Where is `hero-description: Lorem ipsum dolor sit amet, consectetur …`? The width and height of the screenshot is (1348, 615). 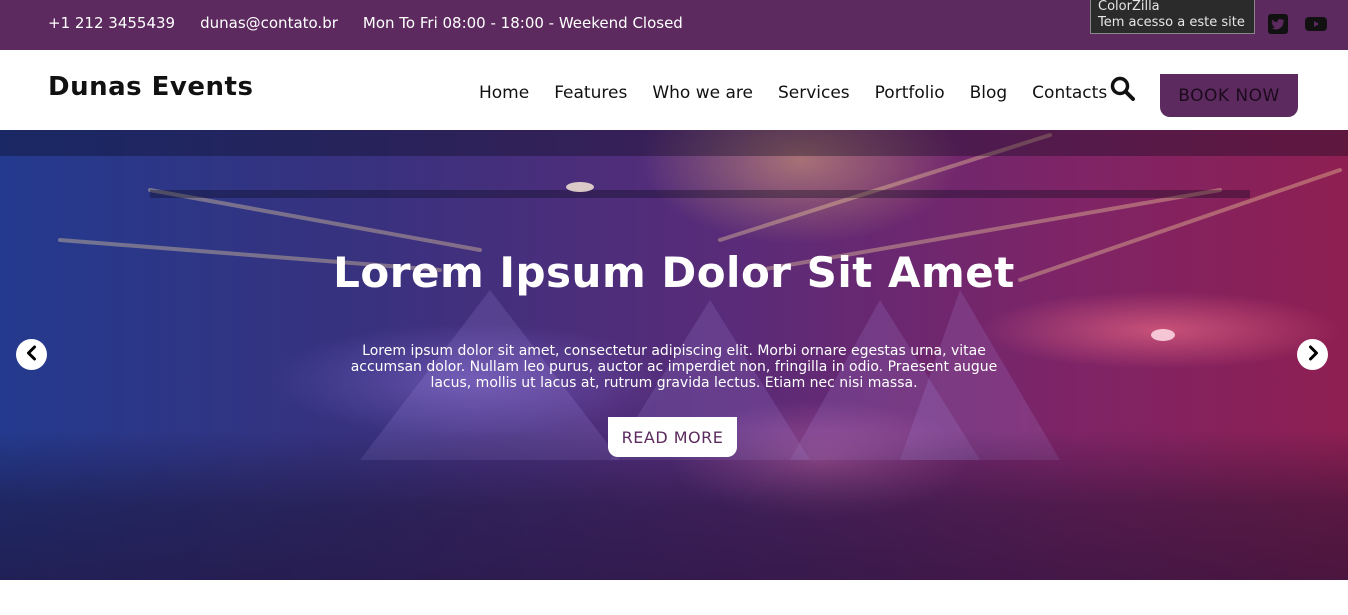
hero-description: Lorem ipsum dolor sit amet, consectetur … is located at coordinates (674, 367).